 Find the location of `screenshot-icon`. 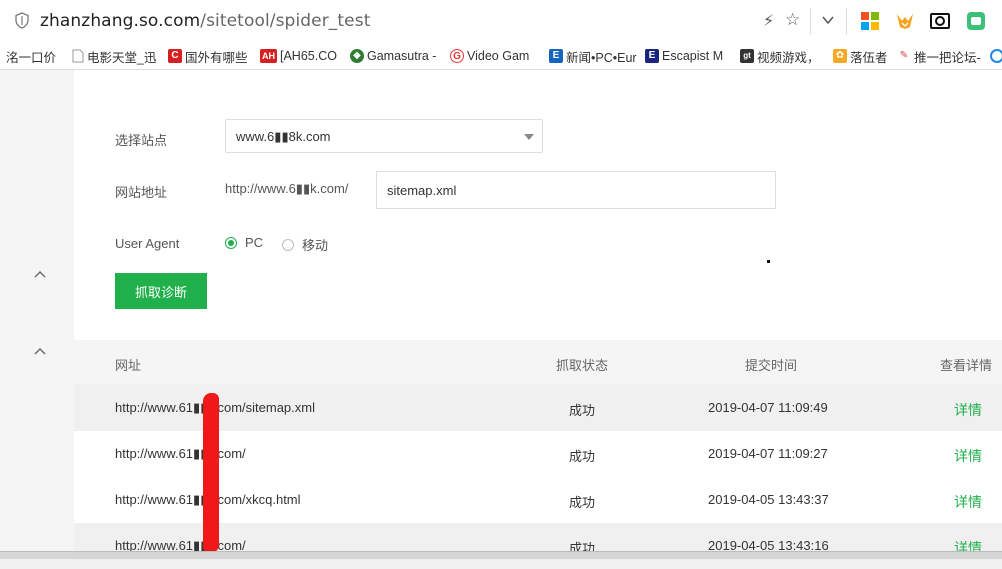

screenshot-icon is located at coordinates (940, 21).